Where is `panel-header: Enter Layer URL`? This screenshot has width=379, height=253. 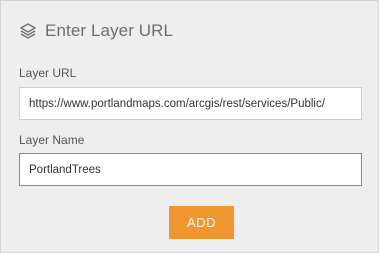
panel-header: Enter Layer URL is located at coordinates (96, 31).